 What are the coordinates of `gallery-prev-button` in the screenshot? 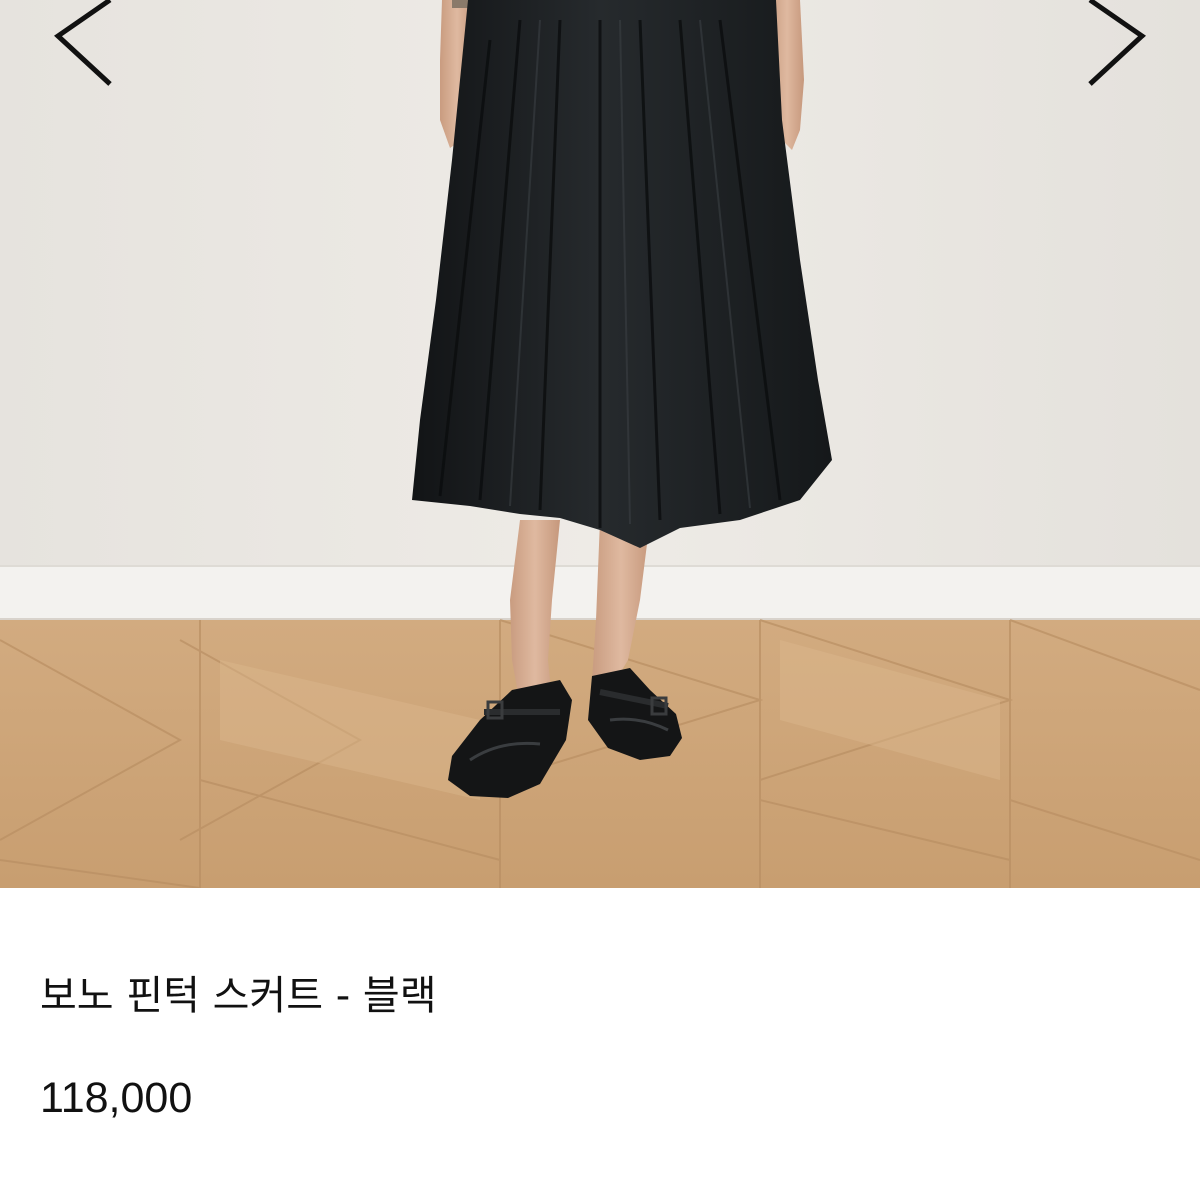 It's located at (80, 48).